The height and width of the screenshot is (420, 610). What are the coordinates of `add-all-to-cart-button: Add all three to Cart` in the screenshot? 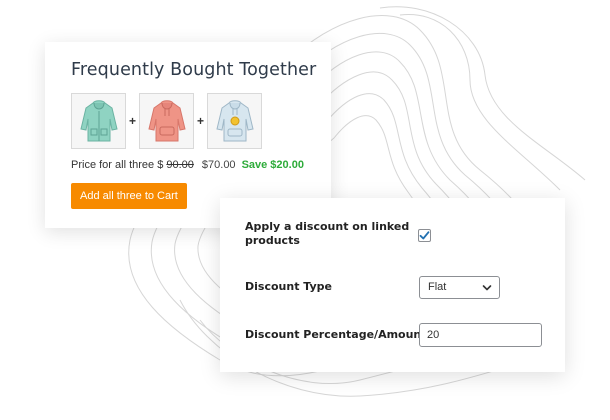 It's located at (129, 196).